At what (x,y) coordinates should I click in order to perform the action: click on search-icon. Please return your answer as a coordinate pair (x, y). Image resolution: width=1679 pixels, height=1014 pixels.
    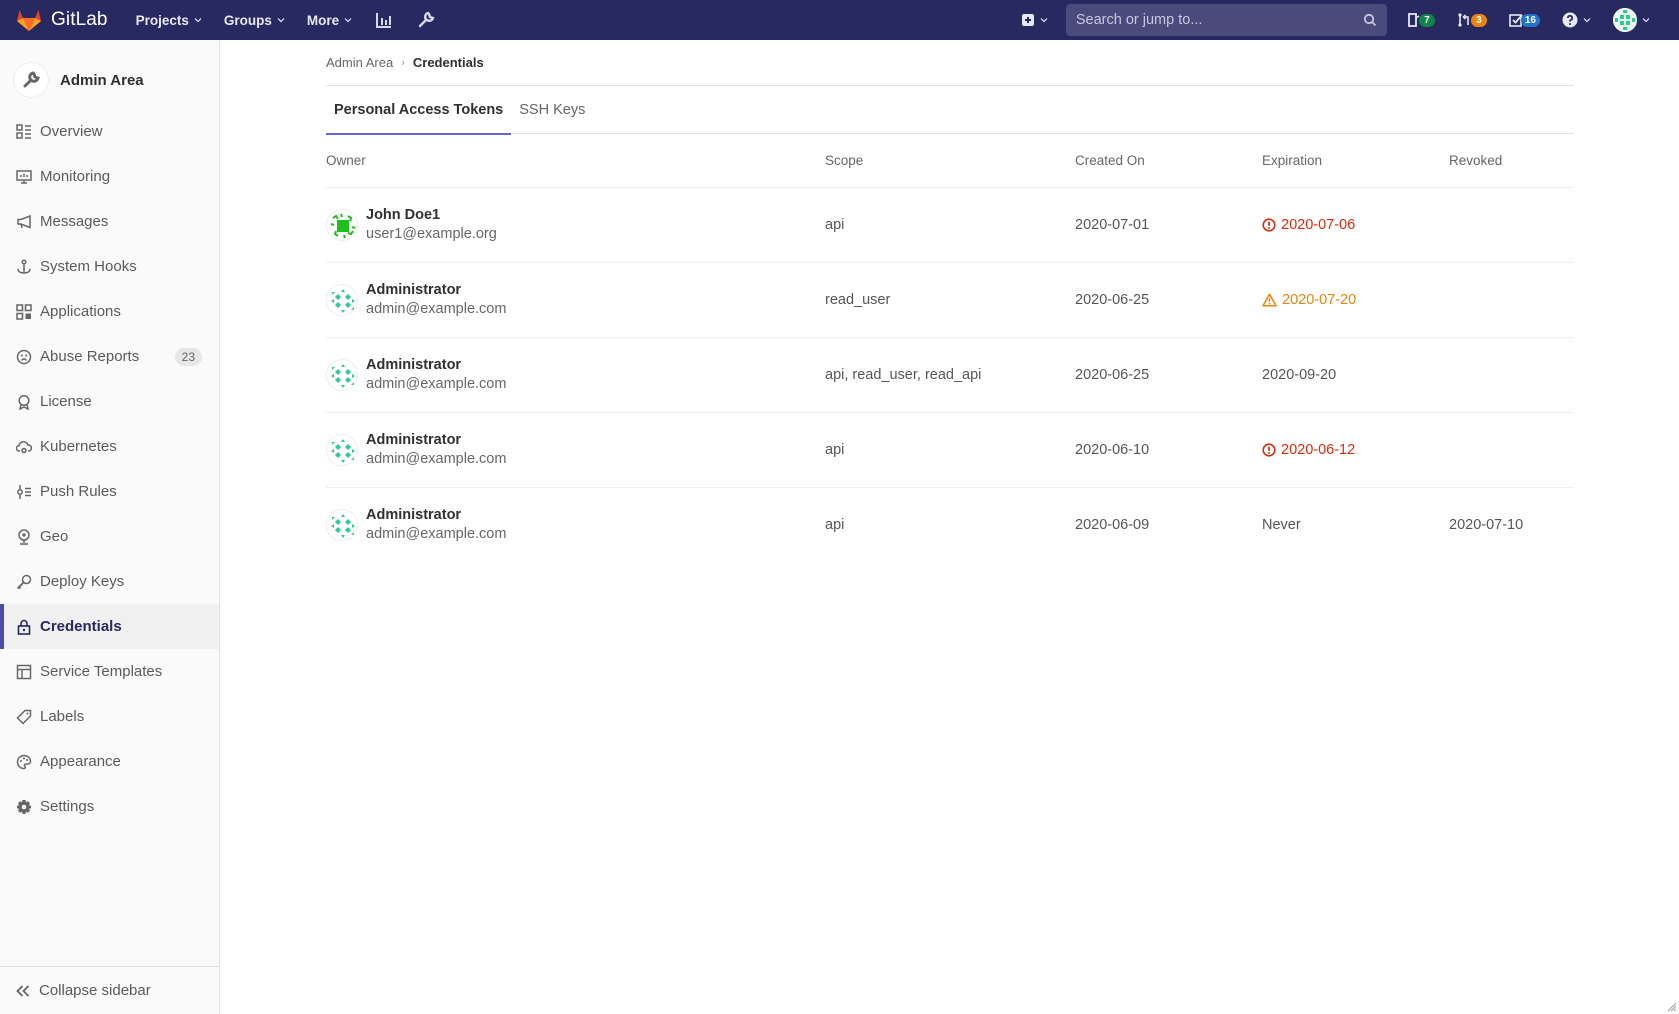
    Looking at the image, I should click on (1370, 20).